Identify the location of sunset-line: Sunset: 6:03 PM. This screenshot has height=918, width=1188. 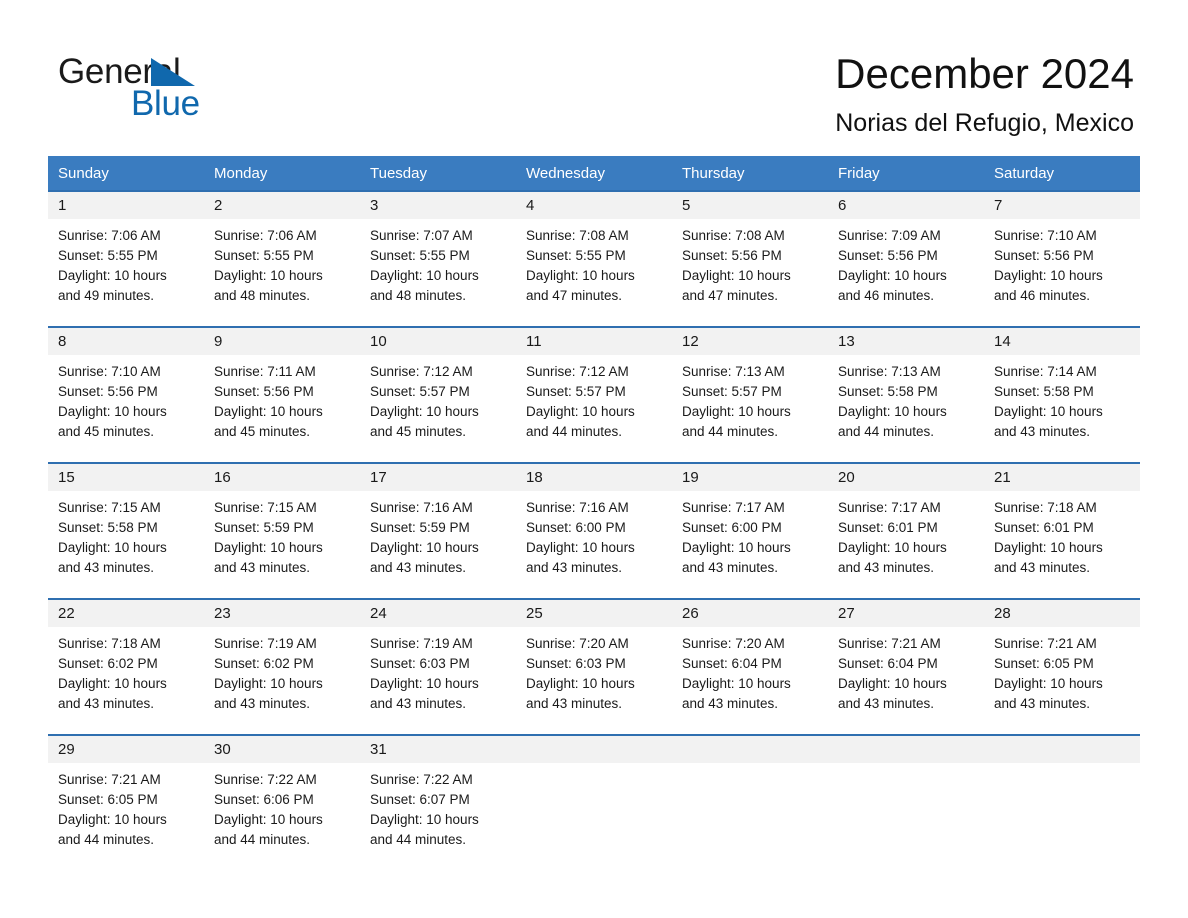
(420, 663).